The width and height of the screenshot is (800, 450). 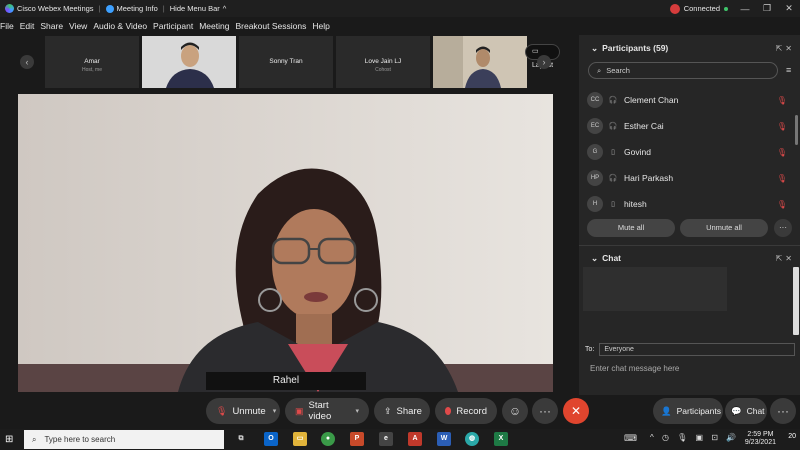 I want to click on file-explorer-icon: ▭, so click(x=300, y=439).